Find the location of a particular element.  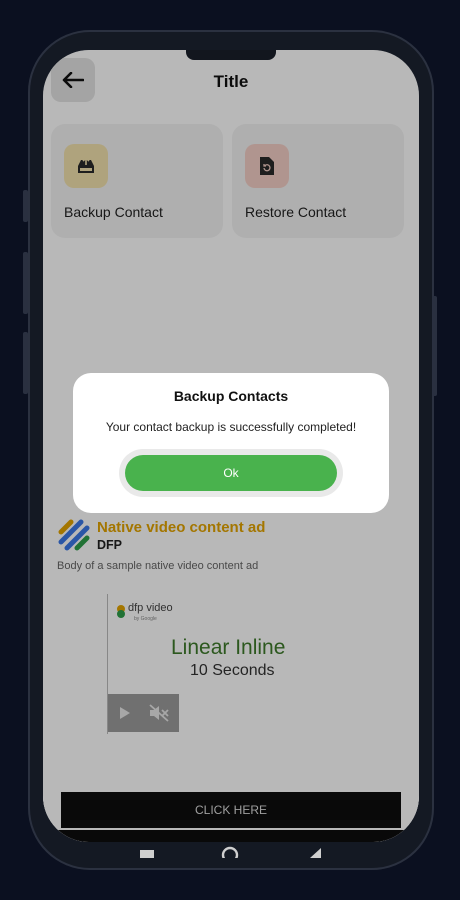

ok-button: Ok is located at coordinates (231, 473).